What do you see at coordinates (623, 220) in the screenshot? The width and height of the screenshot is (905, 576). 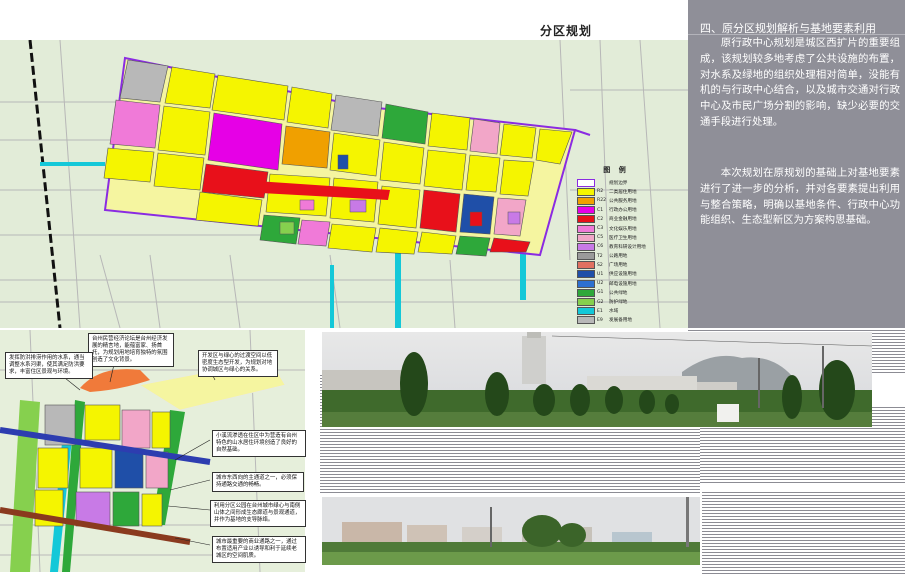 I see `legend-label: 商业金融用地` at bounding box center [623, 220].